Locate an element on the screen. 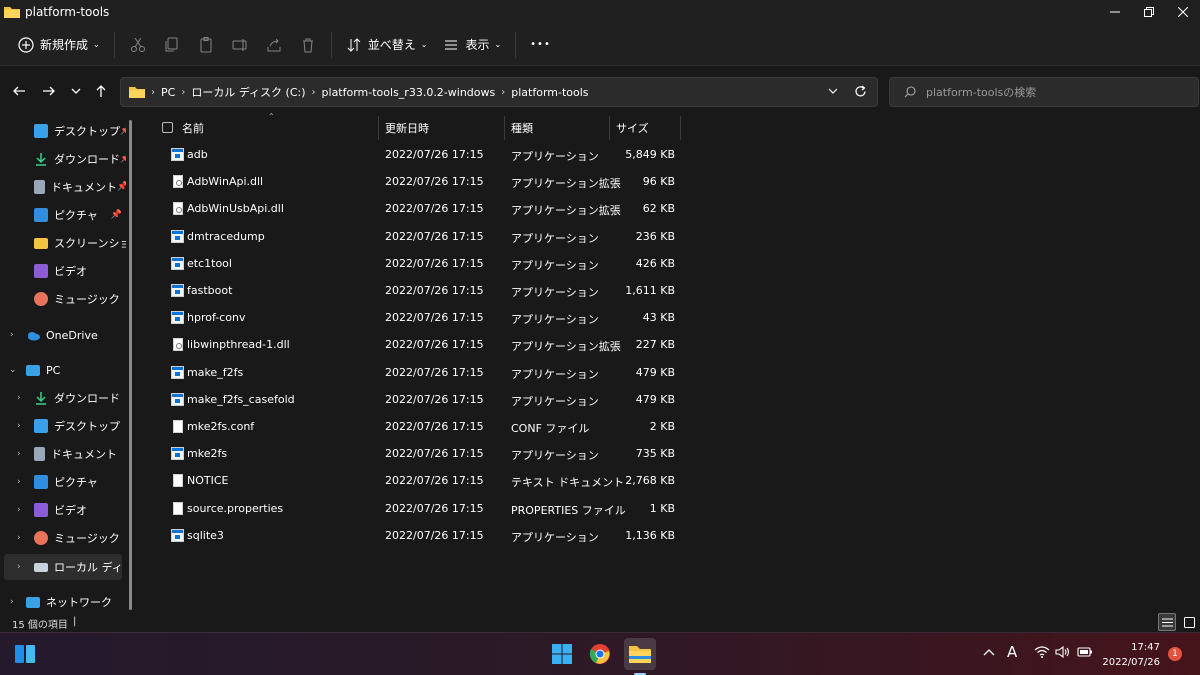  pin-icon: 📌 is located at coordinates (116, 215).